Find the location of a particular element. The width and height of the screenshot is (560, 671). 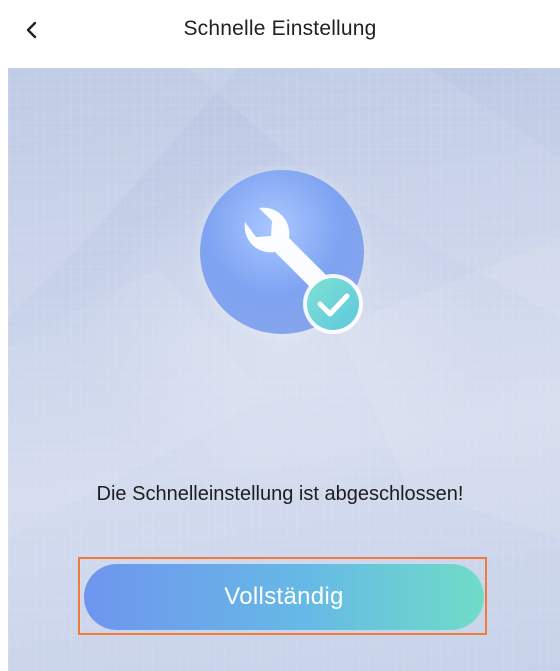

complete-button: Vollständig is located at coordinates (284, 597).